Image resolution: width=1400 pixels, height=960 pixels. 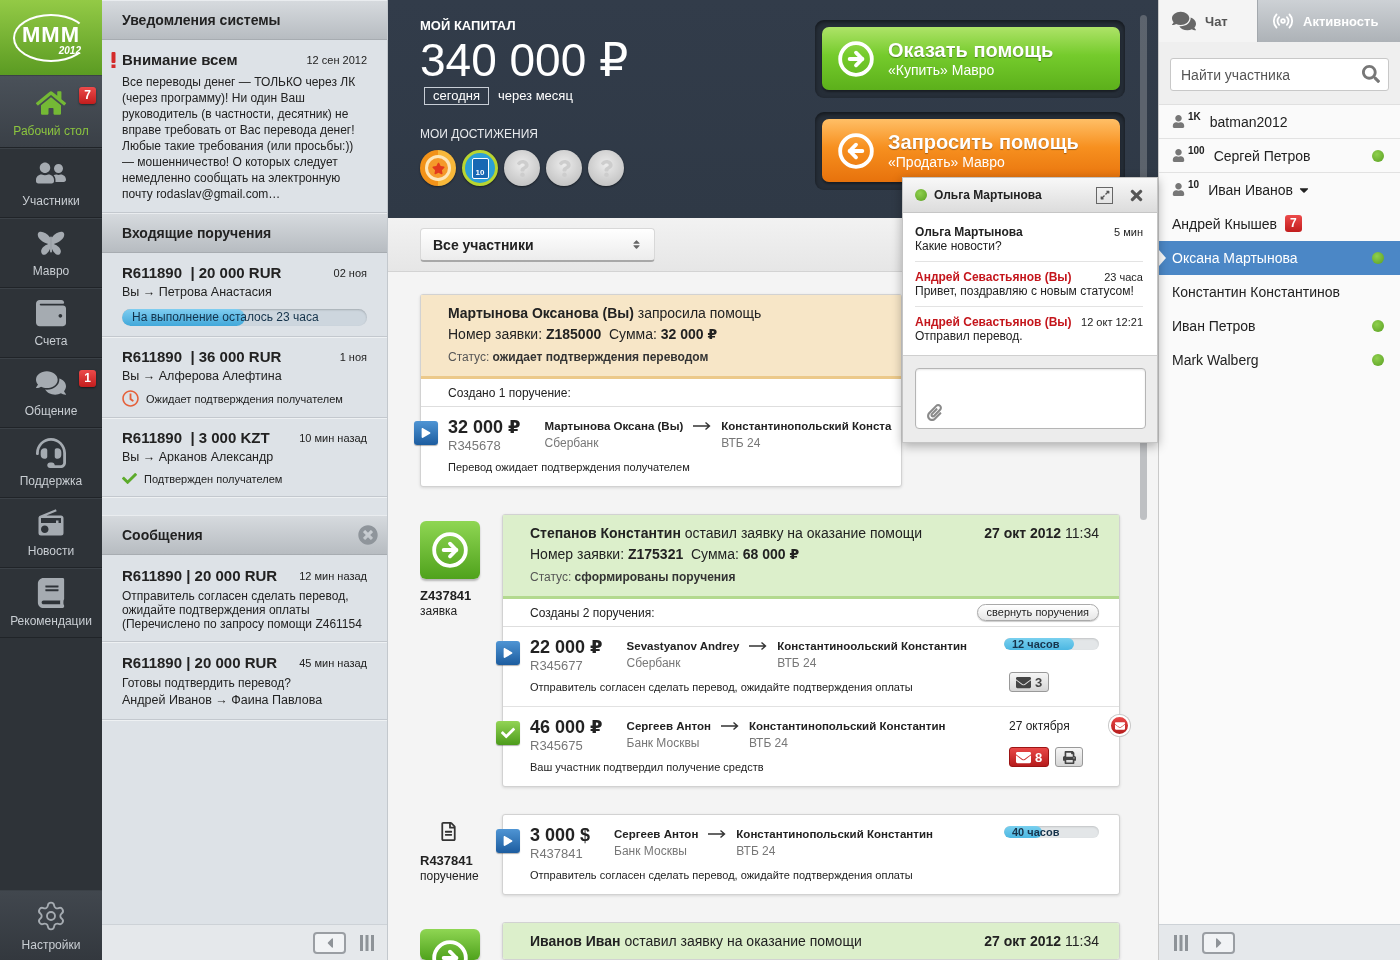 I want to click on recipient-name: Константинопольский Константин, so click(x=834, y=834).